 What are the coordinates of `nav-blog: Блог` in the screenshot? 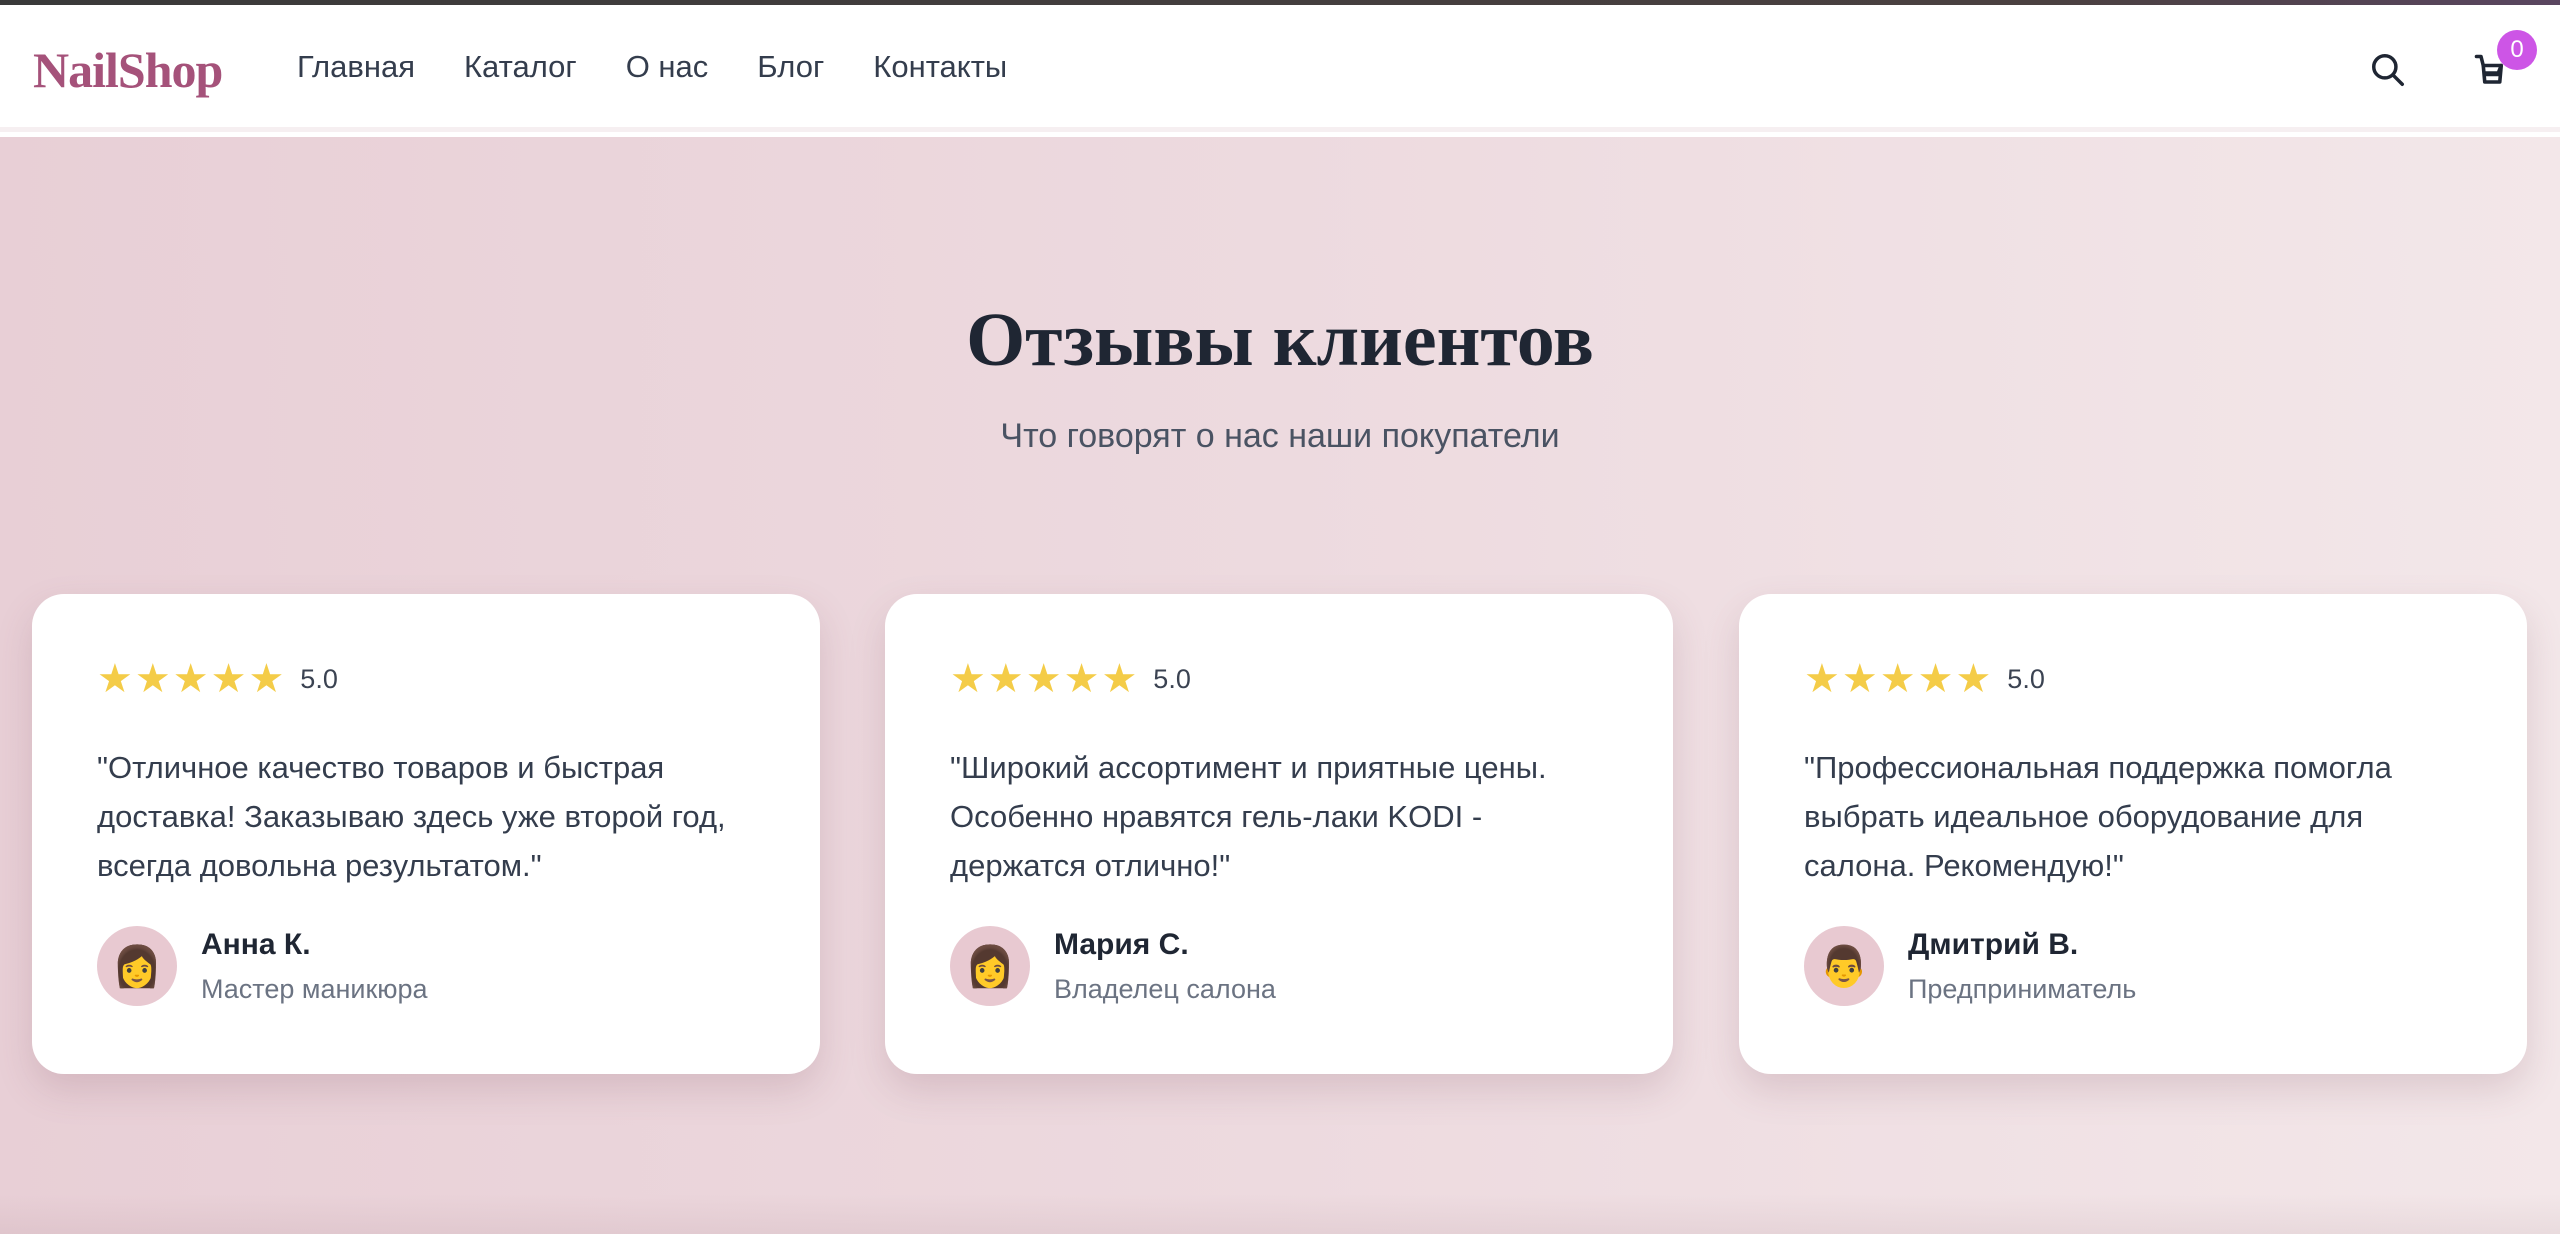 It's located at (790, 67).